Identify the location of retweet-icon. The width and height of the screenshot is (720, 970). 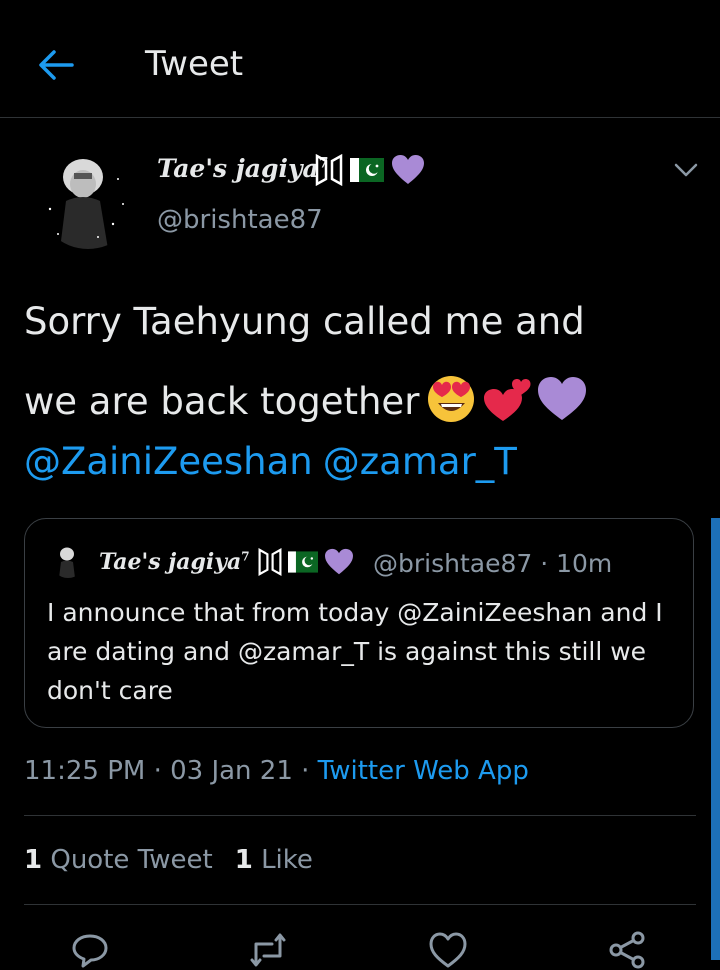
(268, 950).